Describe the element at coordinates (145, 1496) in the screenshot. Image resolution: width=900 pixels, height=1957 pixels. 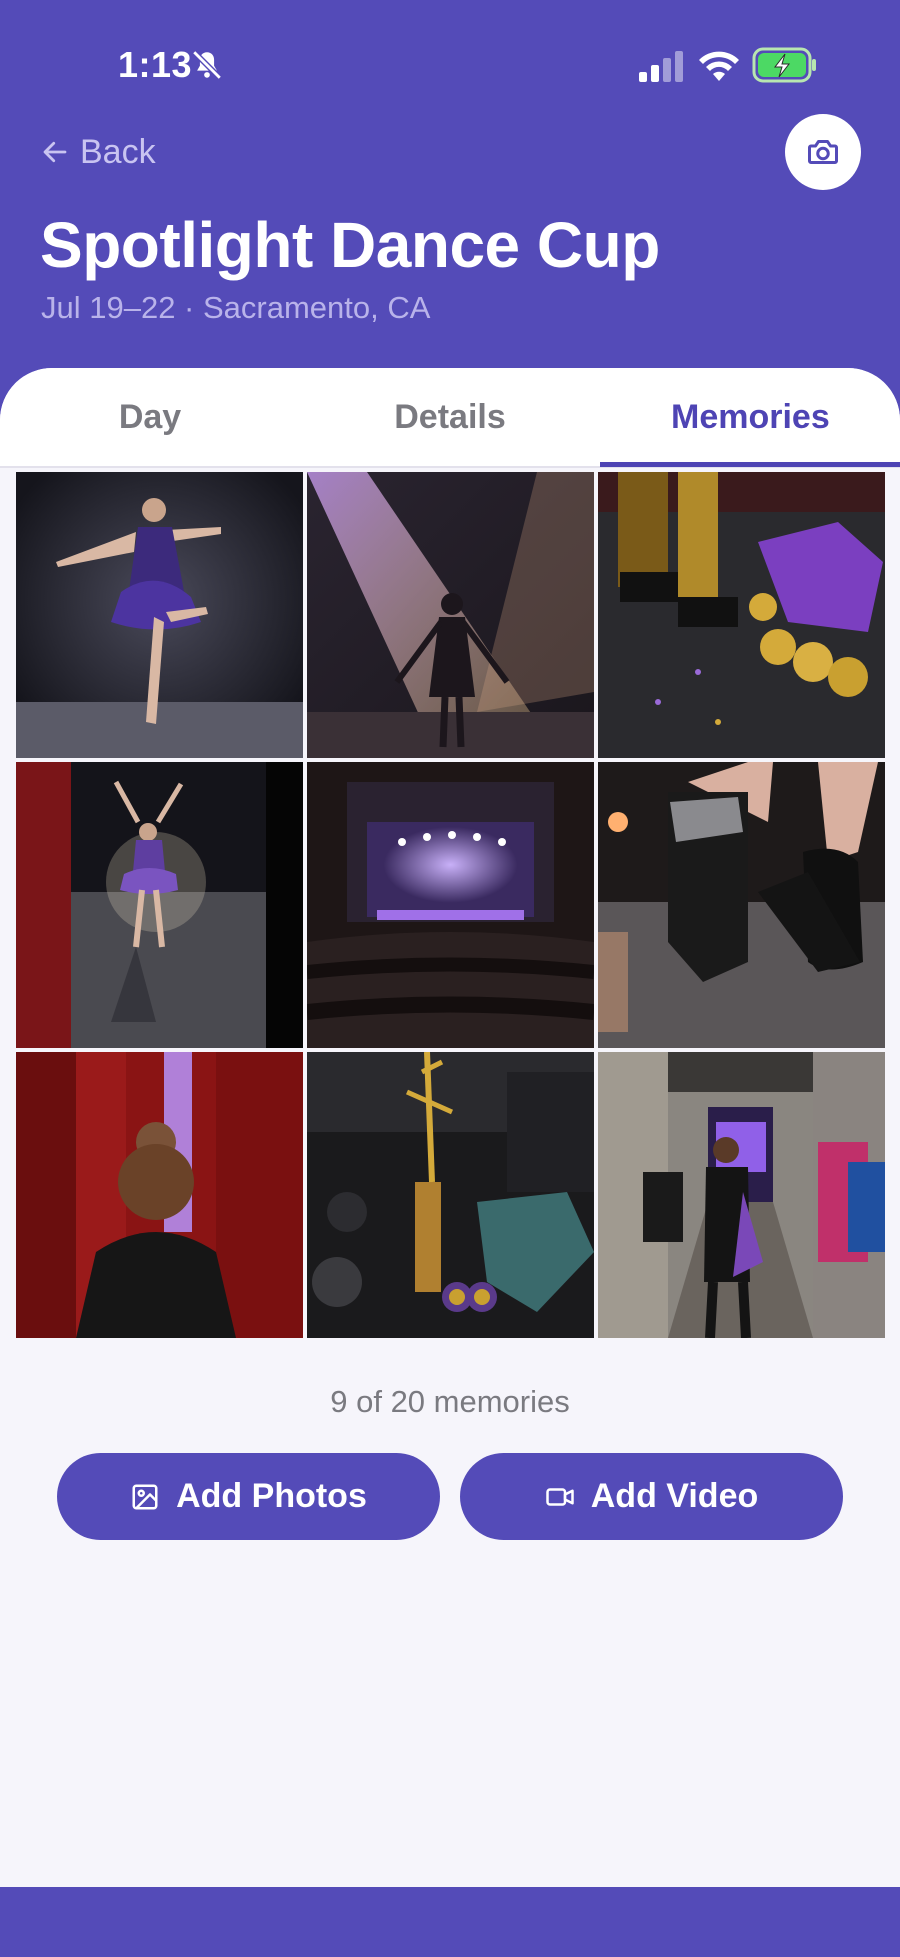
I see `image-icon` at that location.